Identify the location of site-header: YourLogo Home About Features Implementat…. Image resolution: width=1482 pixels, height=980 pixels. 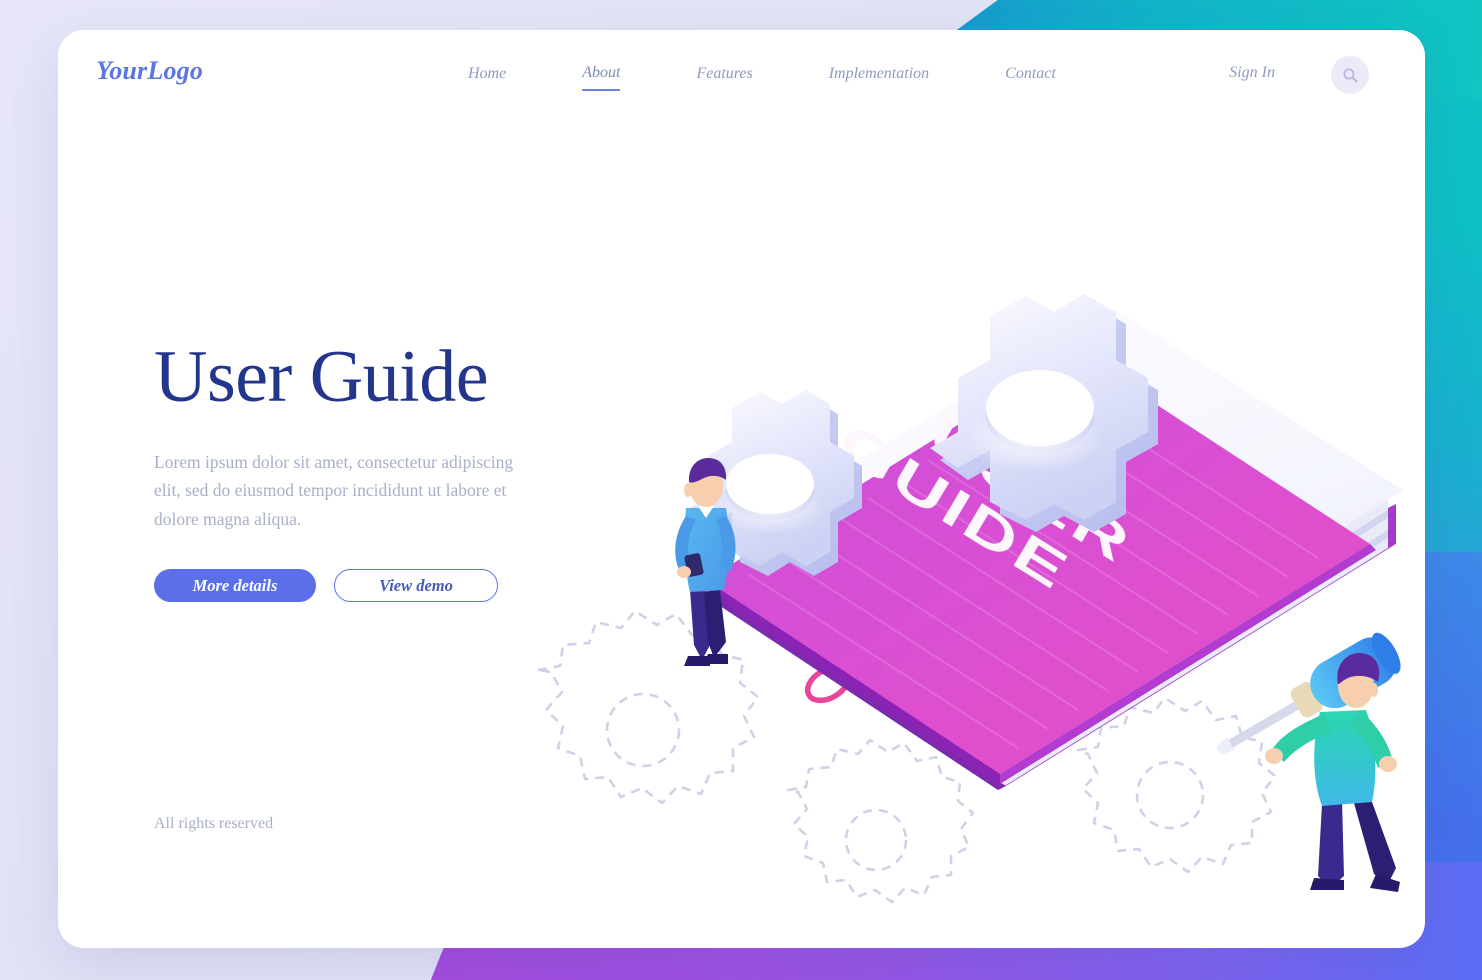
(741, 73).